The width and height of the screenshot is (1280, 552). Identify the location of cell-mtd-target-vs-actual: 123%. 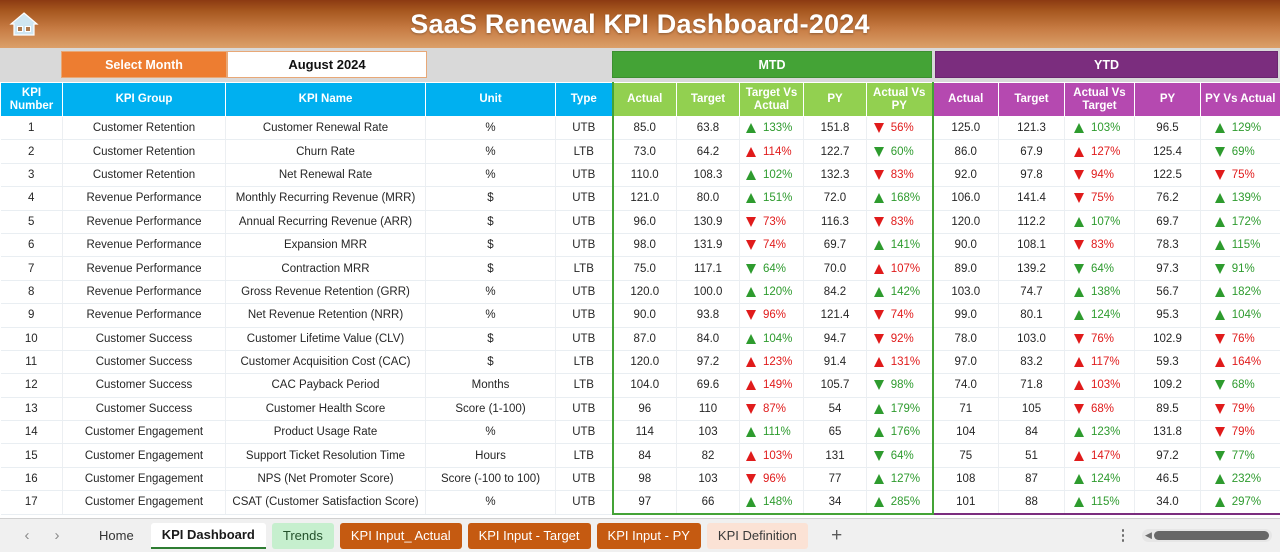
(771, 362).